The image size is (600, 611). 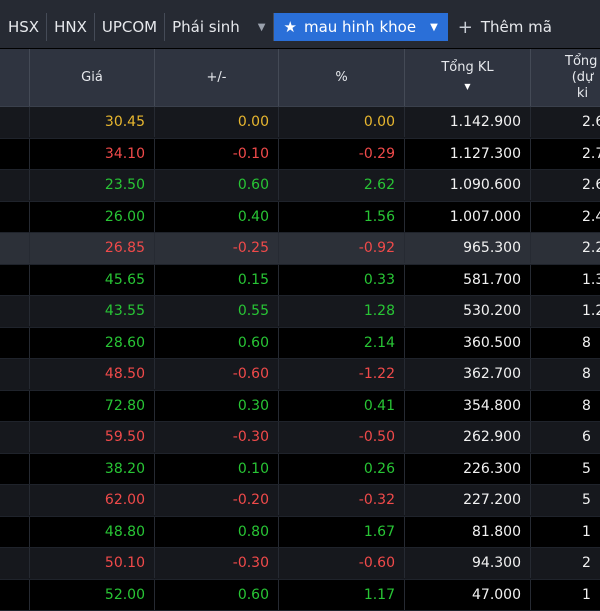 I want to click on volume-cell: 362.700, so click(x=467, y=374).